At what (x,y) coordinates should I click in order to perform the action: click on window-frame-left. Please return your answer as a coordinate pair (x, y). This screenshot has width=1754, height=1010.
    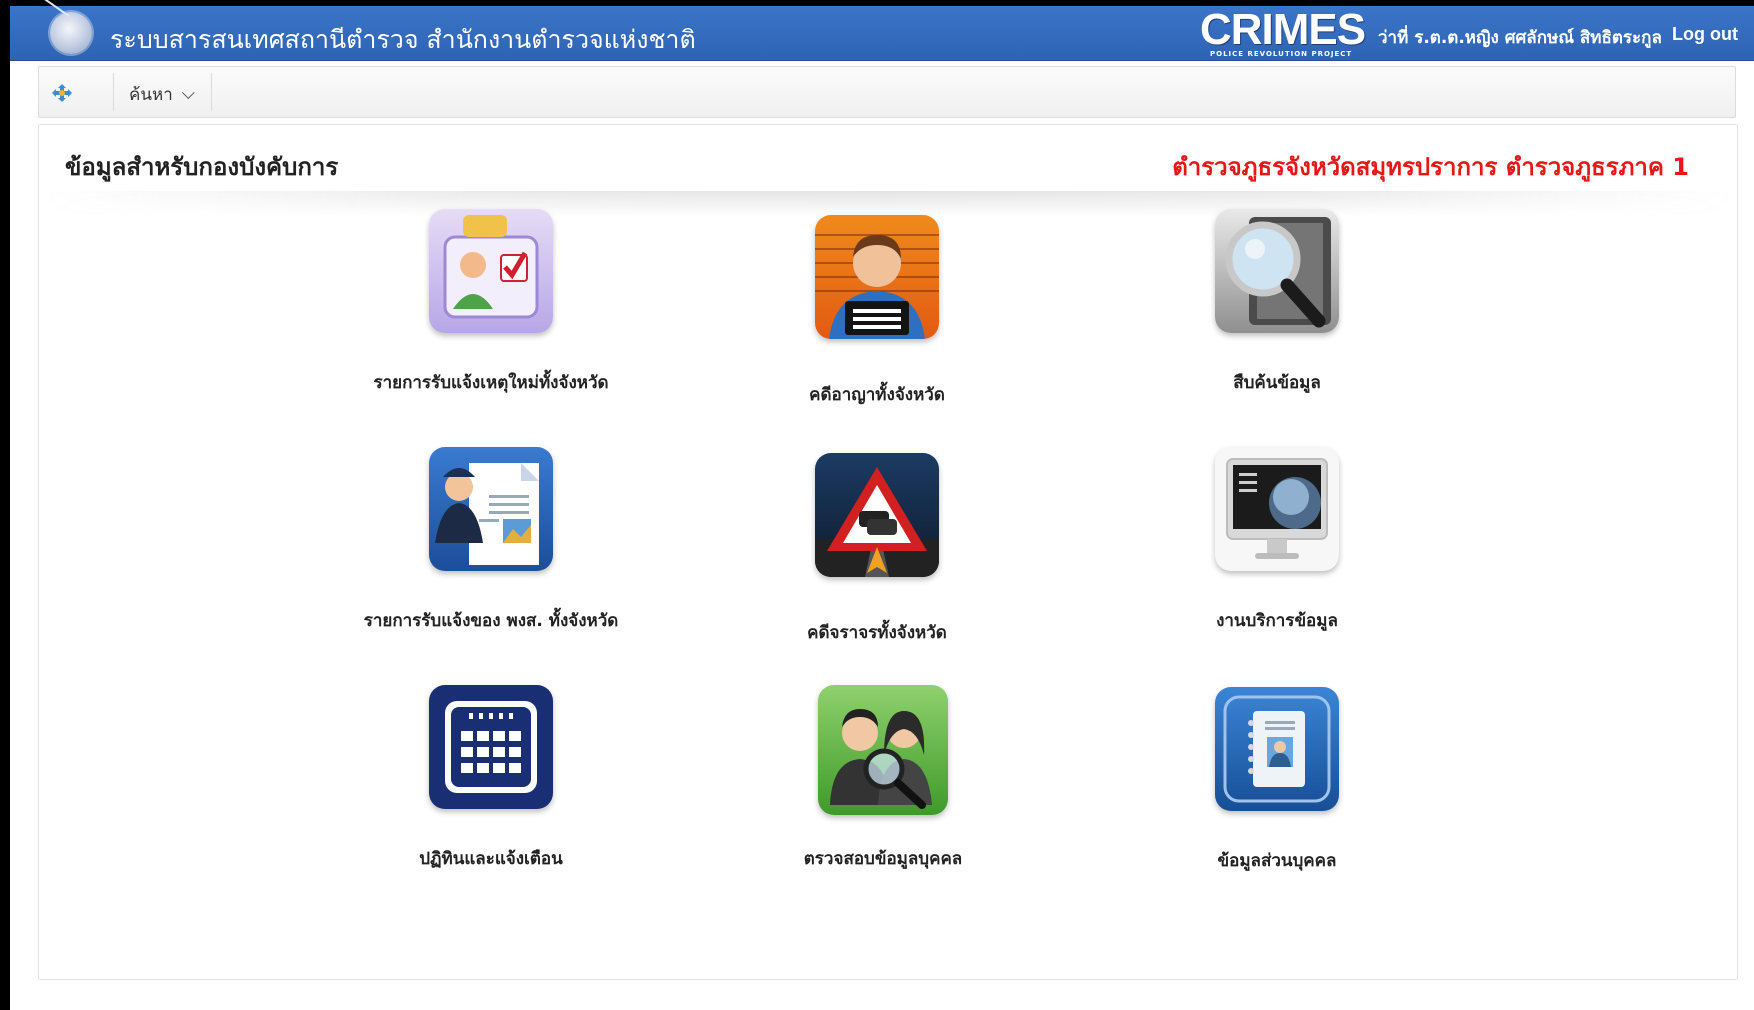
    Looking at the image, I should click on (5, 505).